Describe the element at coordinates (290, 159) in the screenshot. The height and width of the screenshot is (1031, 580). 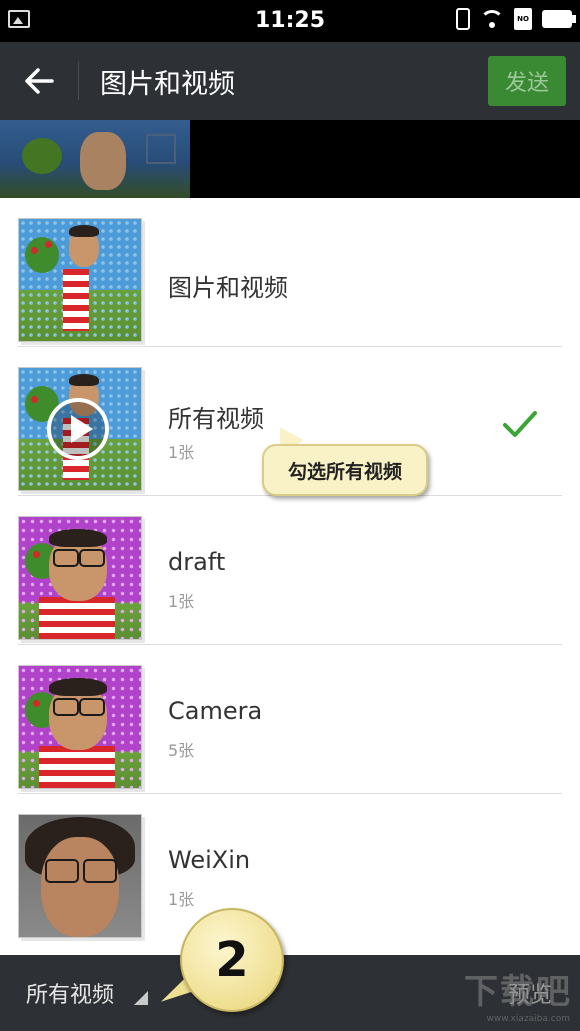
I see `background-gallery-strip` at that location.